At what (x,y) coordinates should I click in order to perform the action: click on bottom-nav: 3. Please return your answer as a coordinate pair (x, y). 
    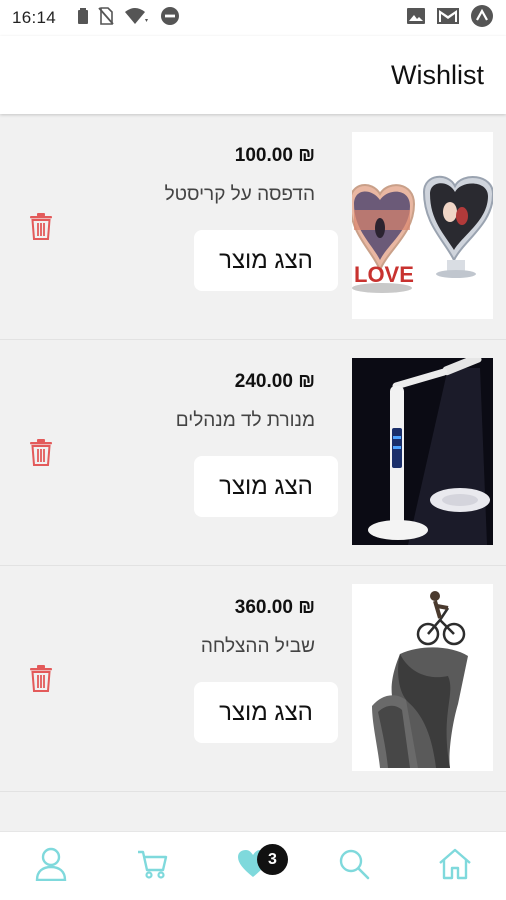
    Looking at the image, I should click on (253, 865).